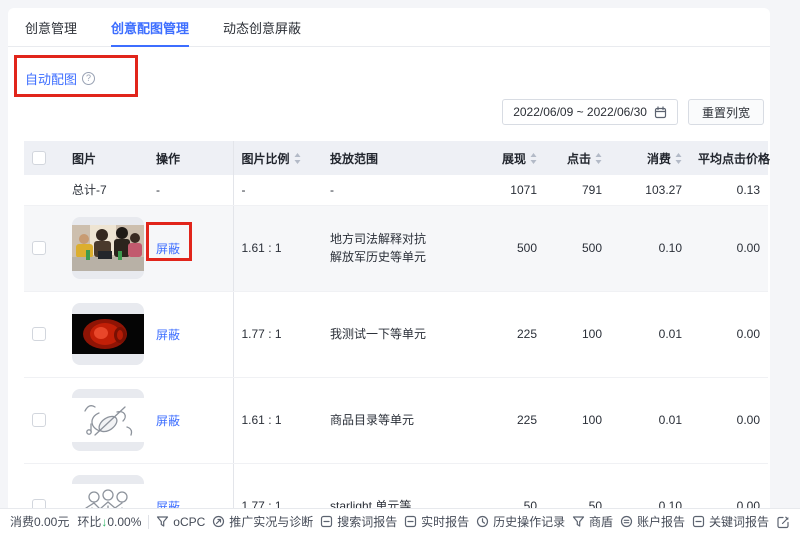 The image size is (800, 534). What do you see at coordinates (482, 521) in the screenshot?
I see `history-clock-icon` at bounding box center [482, 521].